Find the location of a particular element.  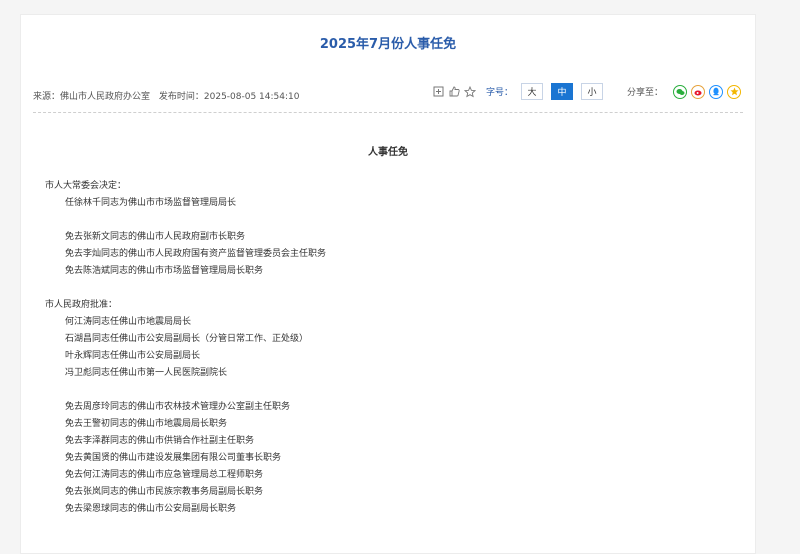

weibo-share-icon is located at coordinates (698, 91).